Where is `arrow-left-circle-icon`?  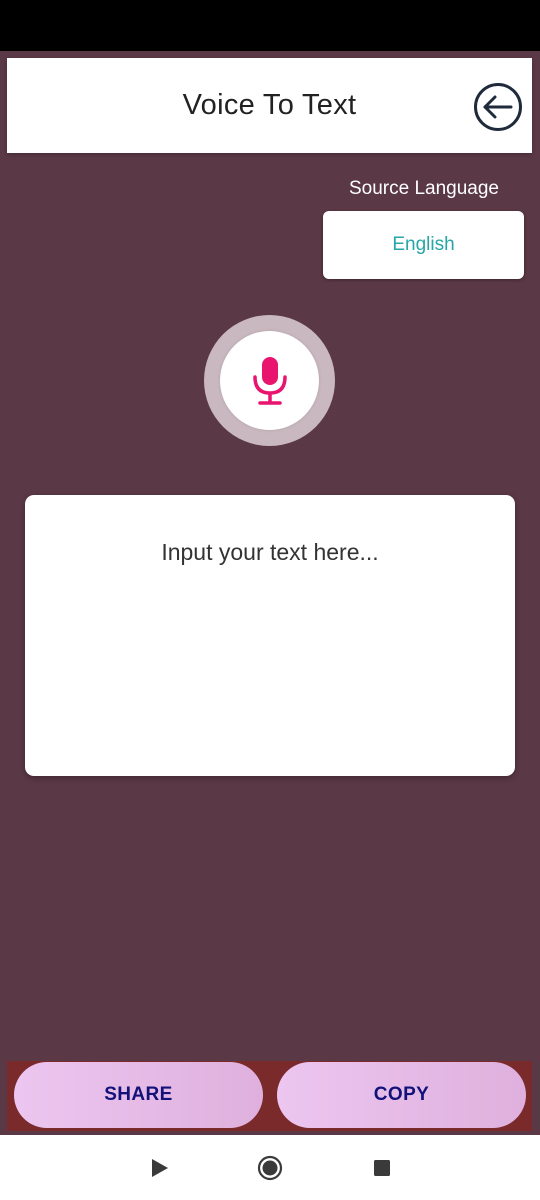 arrow-left-circle-icon is located at coordinates (498, 107).